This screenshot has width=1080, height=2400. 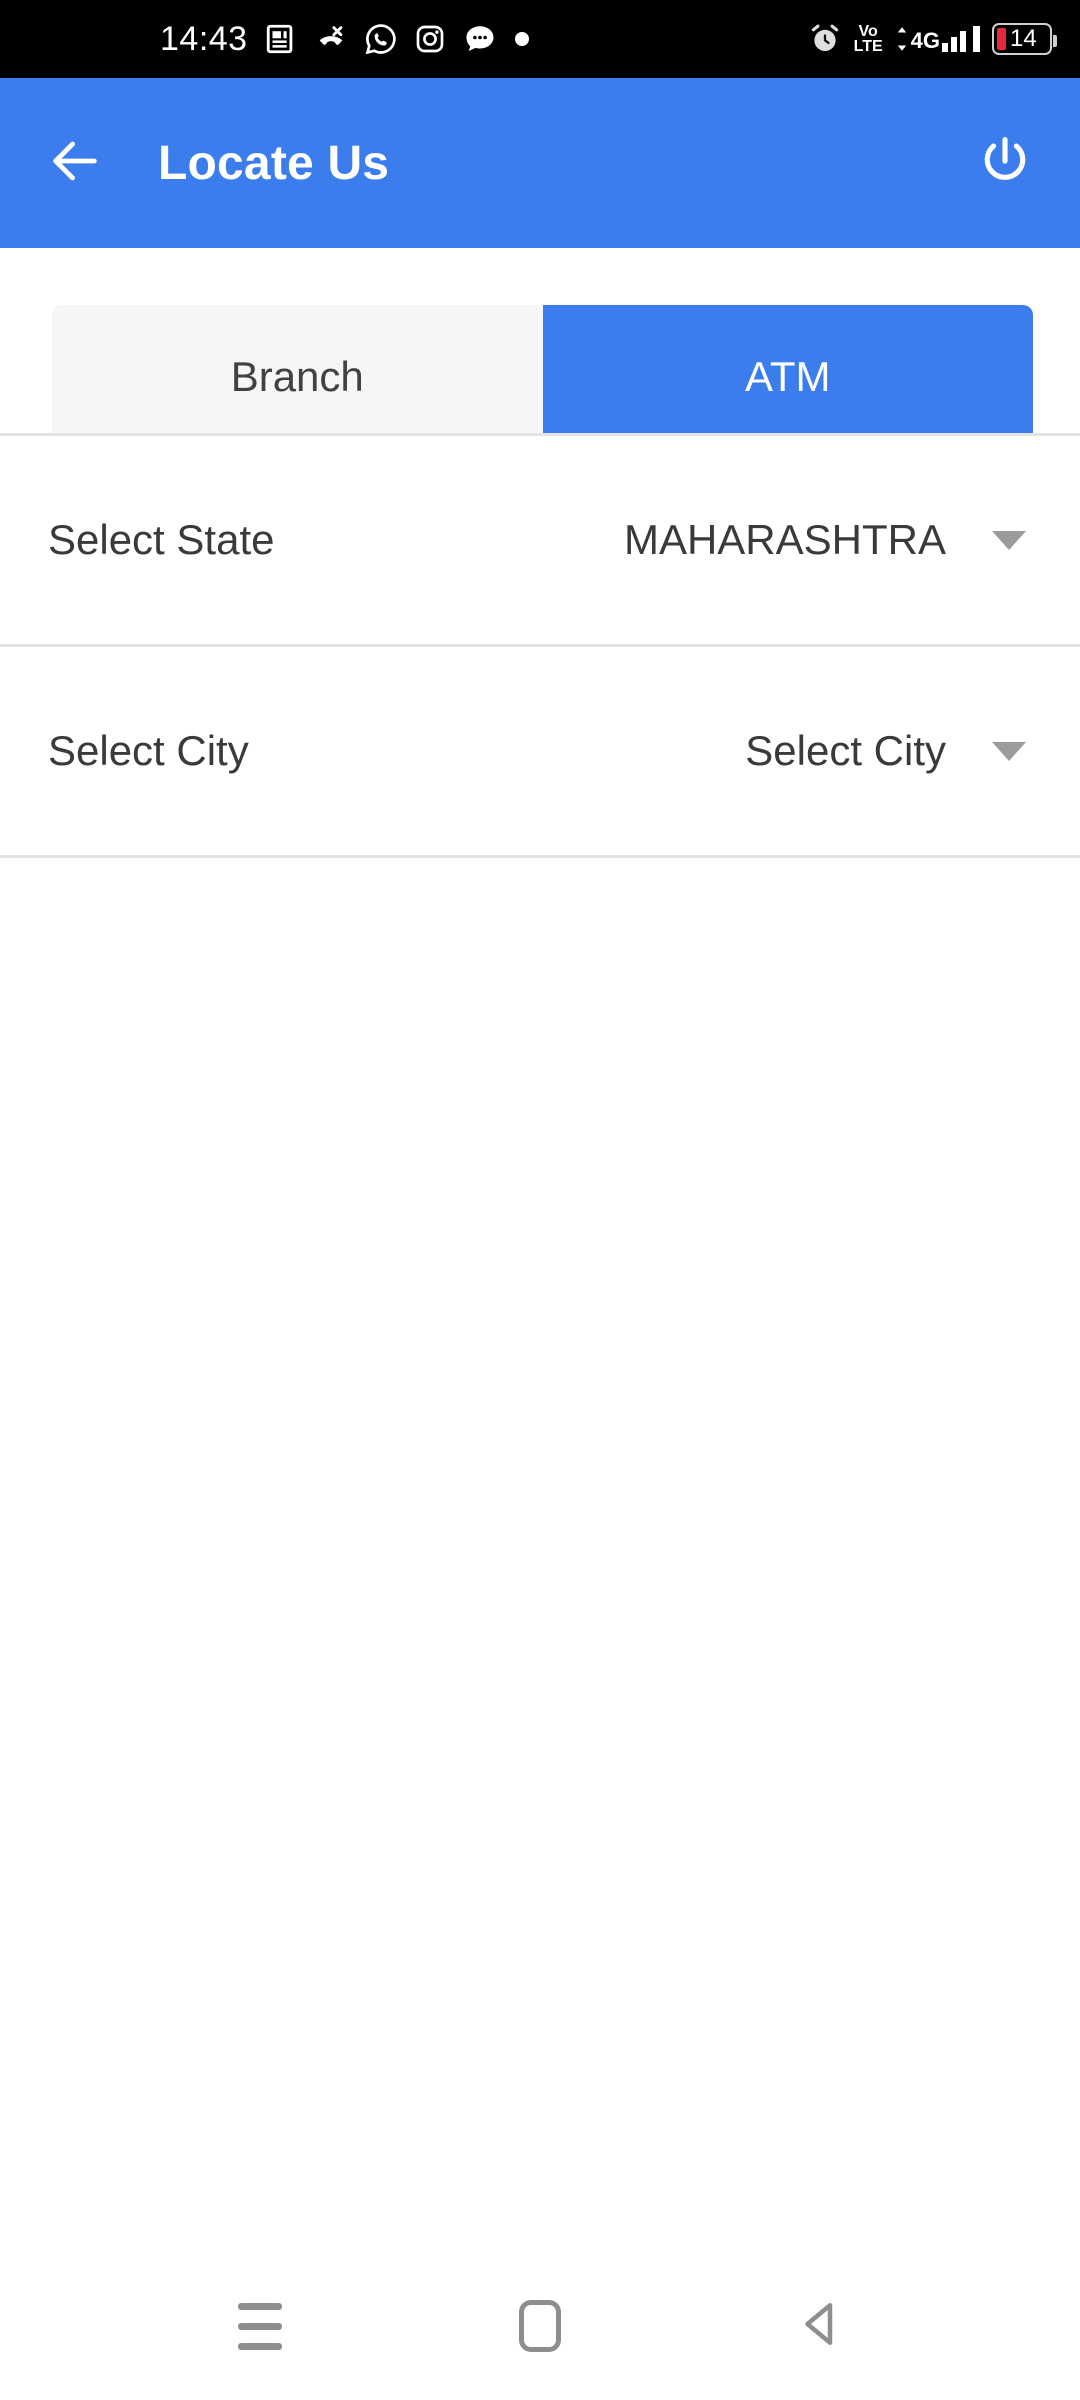 I want to click on system-navigation-bar, so click(x=540, y=2326).